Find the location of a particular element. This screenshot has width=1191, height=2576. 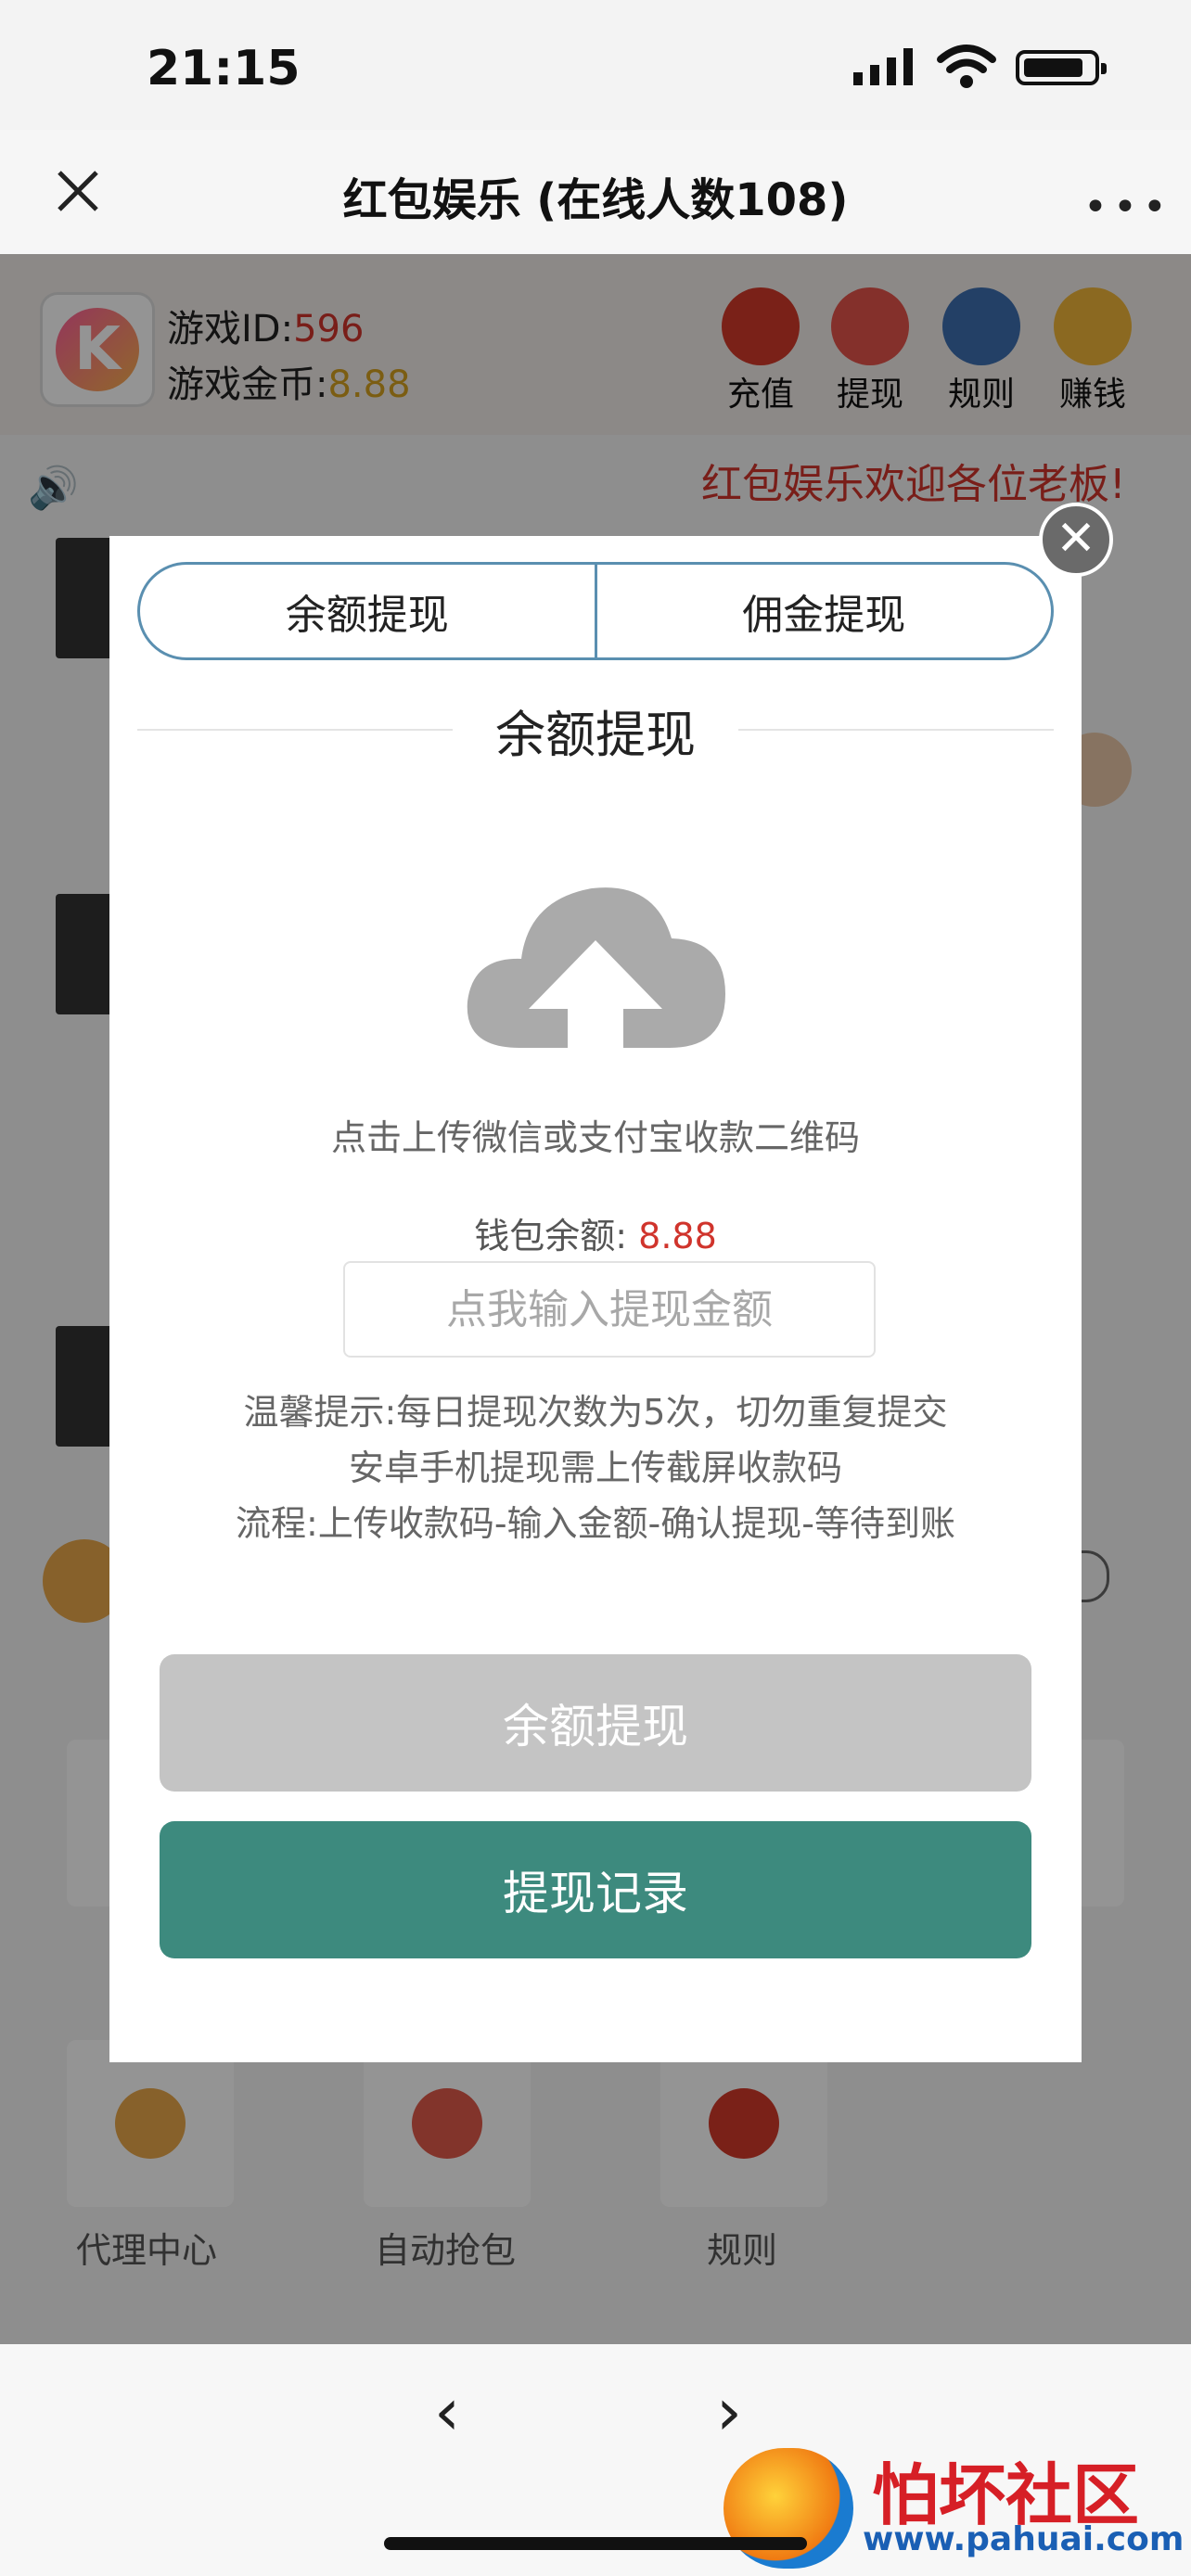

withdraw-records-button: 提现记录 is located at coordinates (595, 1889).